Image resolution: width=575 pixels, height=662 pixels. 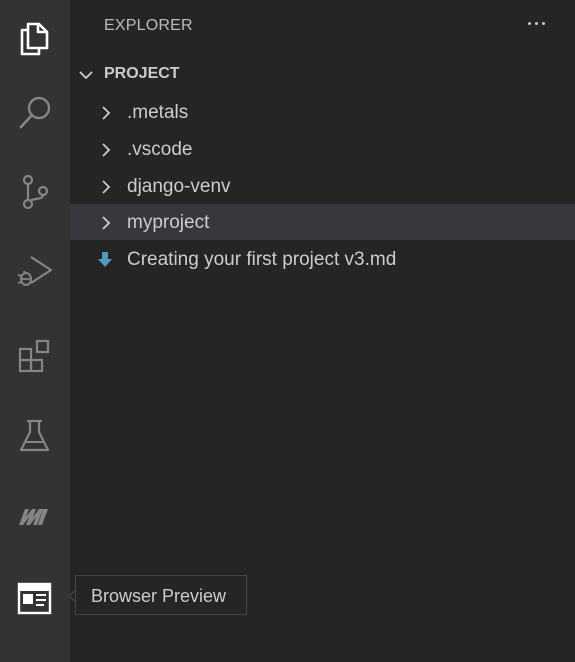 I want to click on activity-run-debug, so click(x=35, y=271).